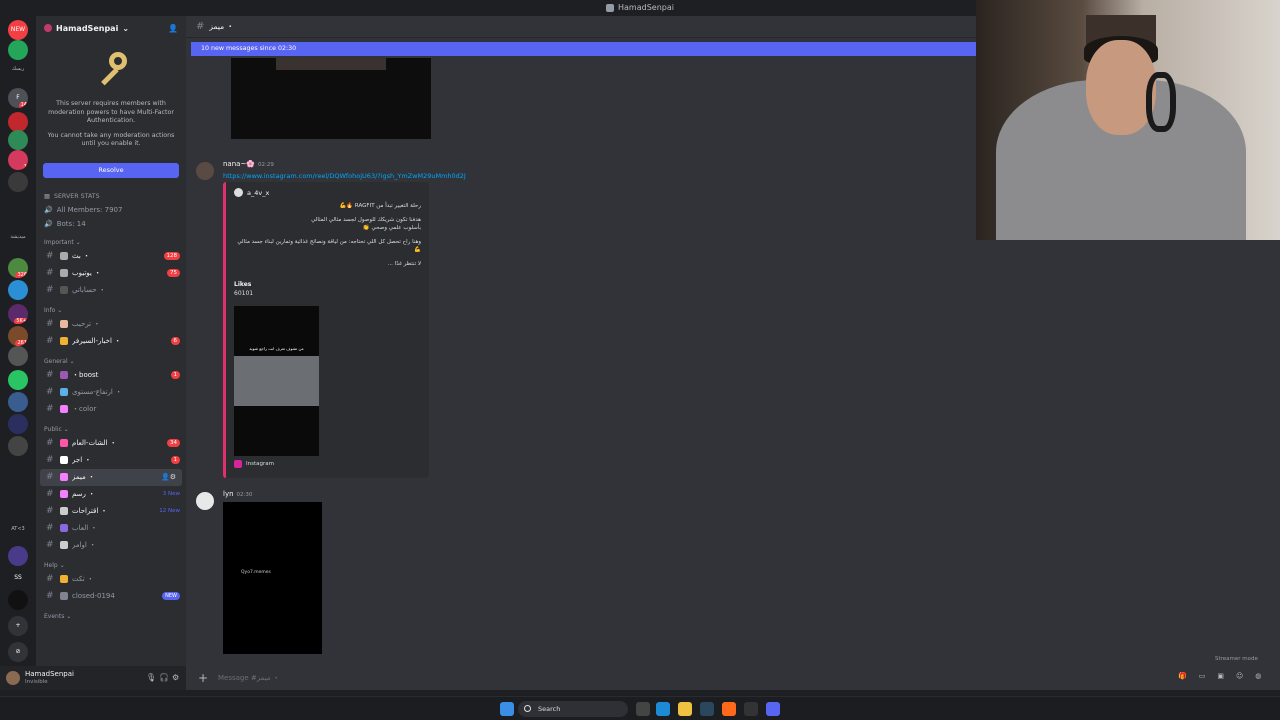 The image size is (1280, 720). Describe the element at coordinates (18, 424) in the screenshot. I see `server-anime` at that location.